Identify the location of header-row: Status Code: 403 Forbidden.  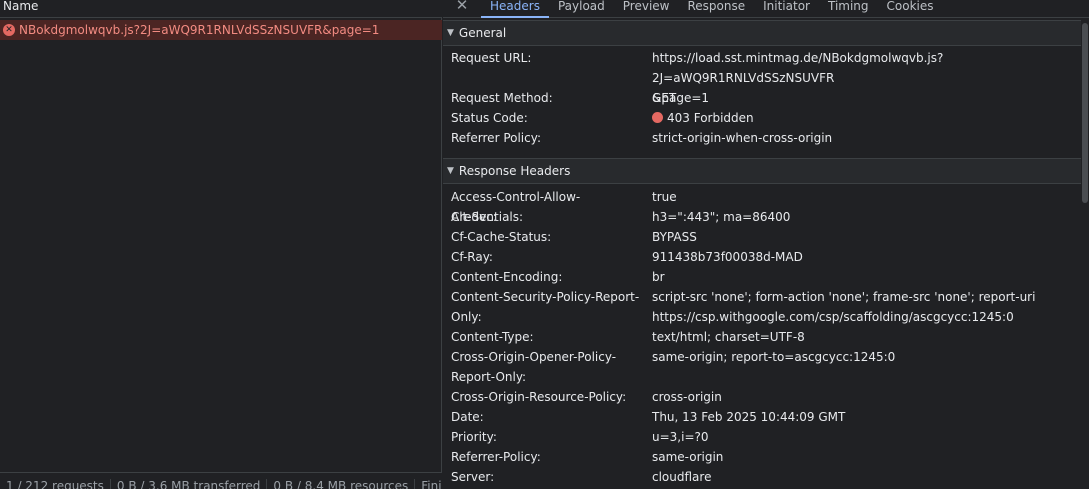
(762, 118).